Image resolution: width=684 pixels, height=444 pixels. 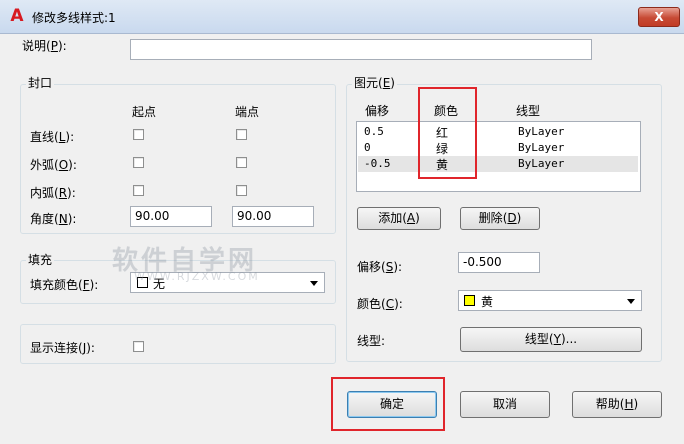 What do you see at coordinates (241, 162) in the screenshot?
I see `caps-outer-arc-end-checkbox` at bounding box center [241, 162].